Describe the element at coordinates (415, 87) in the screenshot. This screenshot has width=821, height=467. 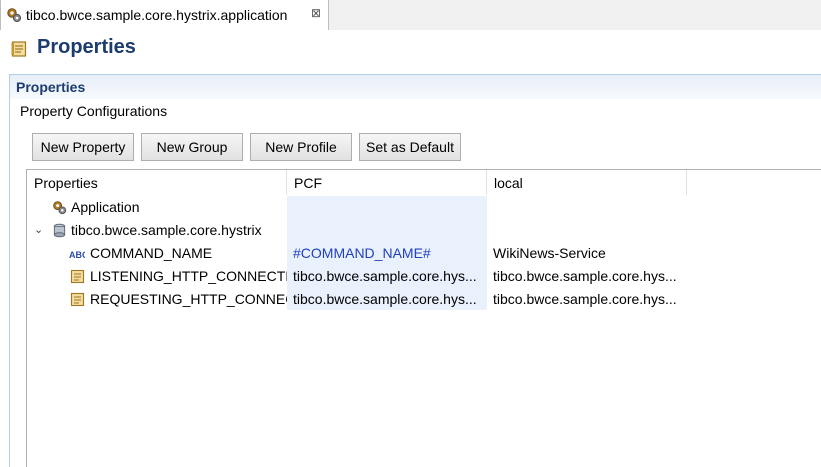
I see `section-header: Properties` at that location.